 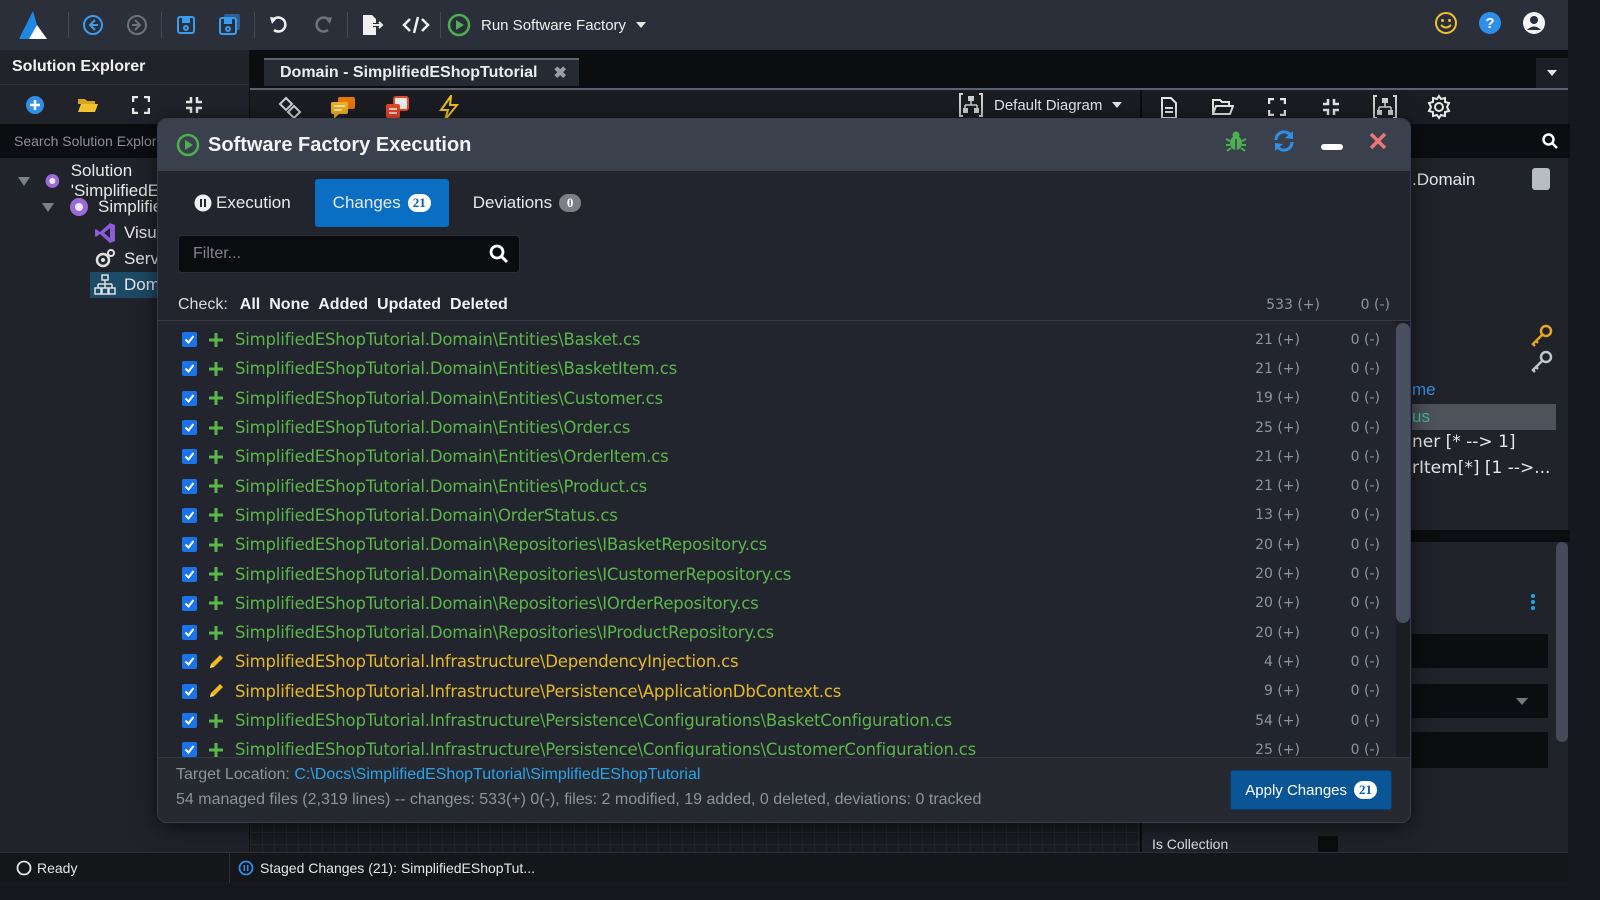 I want to click on file-list-scrollbar, so click(x=1403, y=539).